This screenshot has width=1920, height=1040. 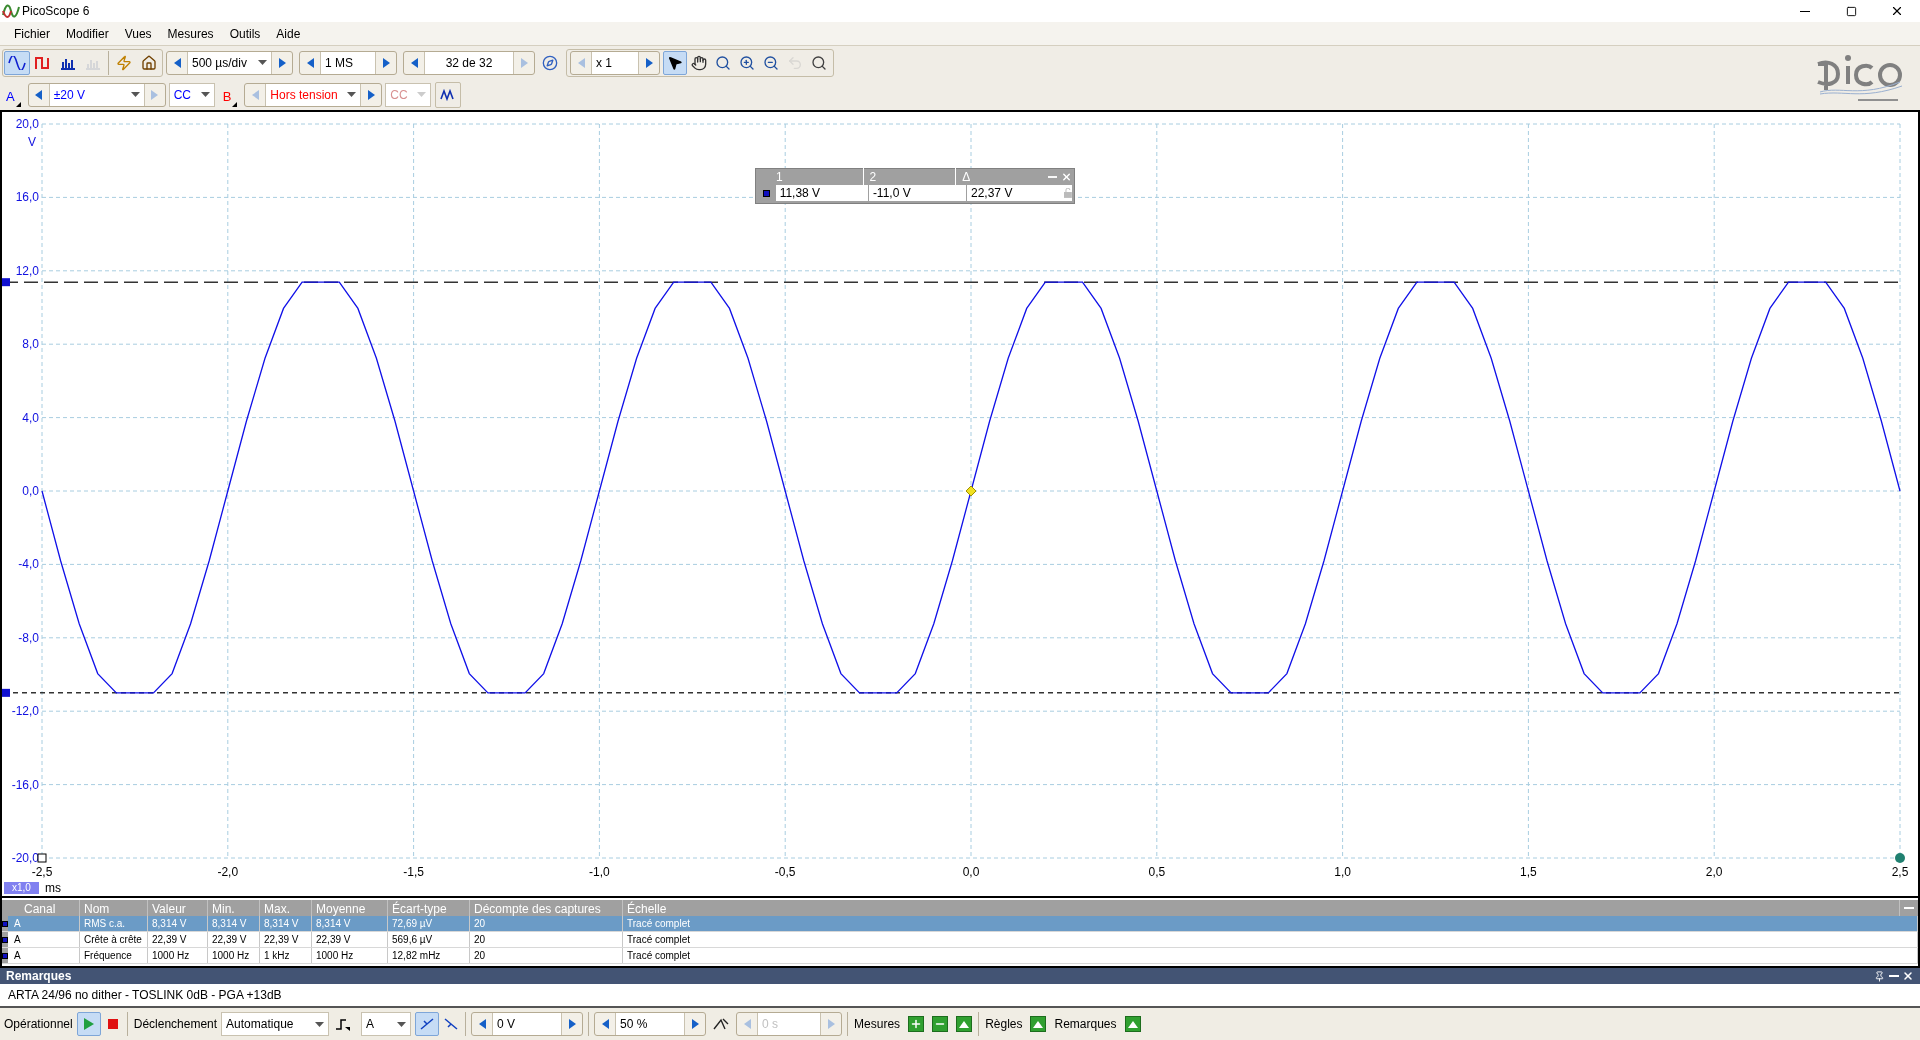 What do you see at coordinates (960, 996) in the screenshot?
I see `remarks-field: ARTA 24/96 no dither - TOSLINK 0dB - PGA +13dB` at bounding box center [960, 996].